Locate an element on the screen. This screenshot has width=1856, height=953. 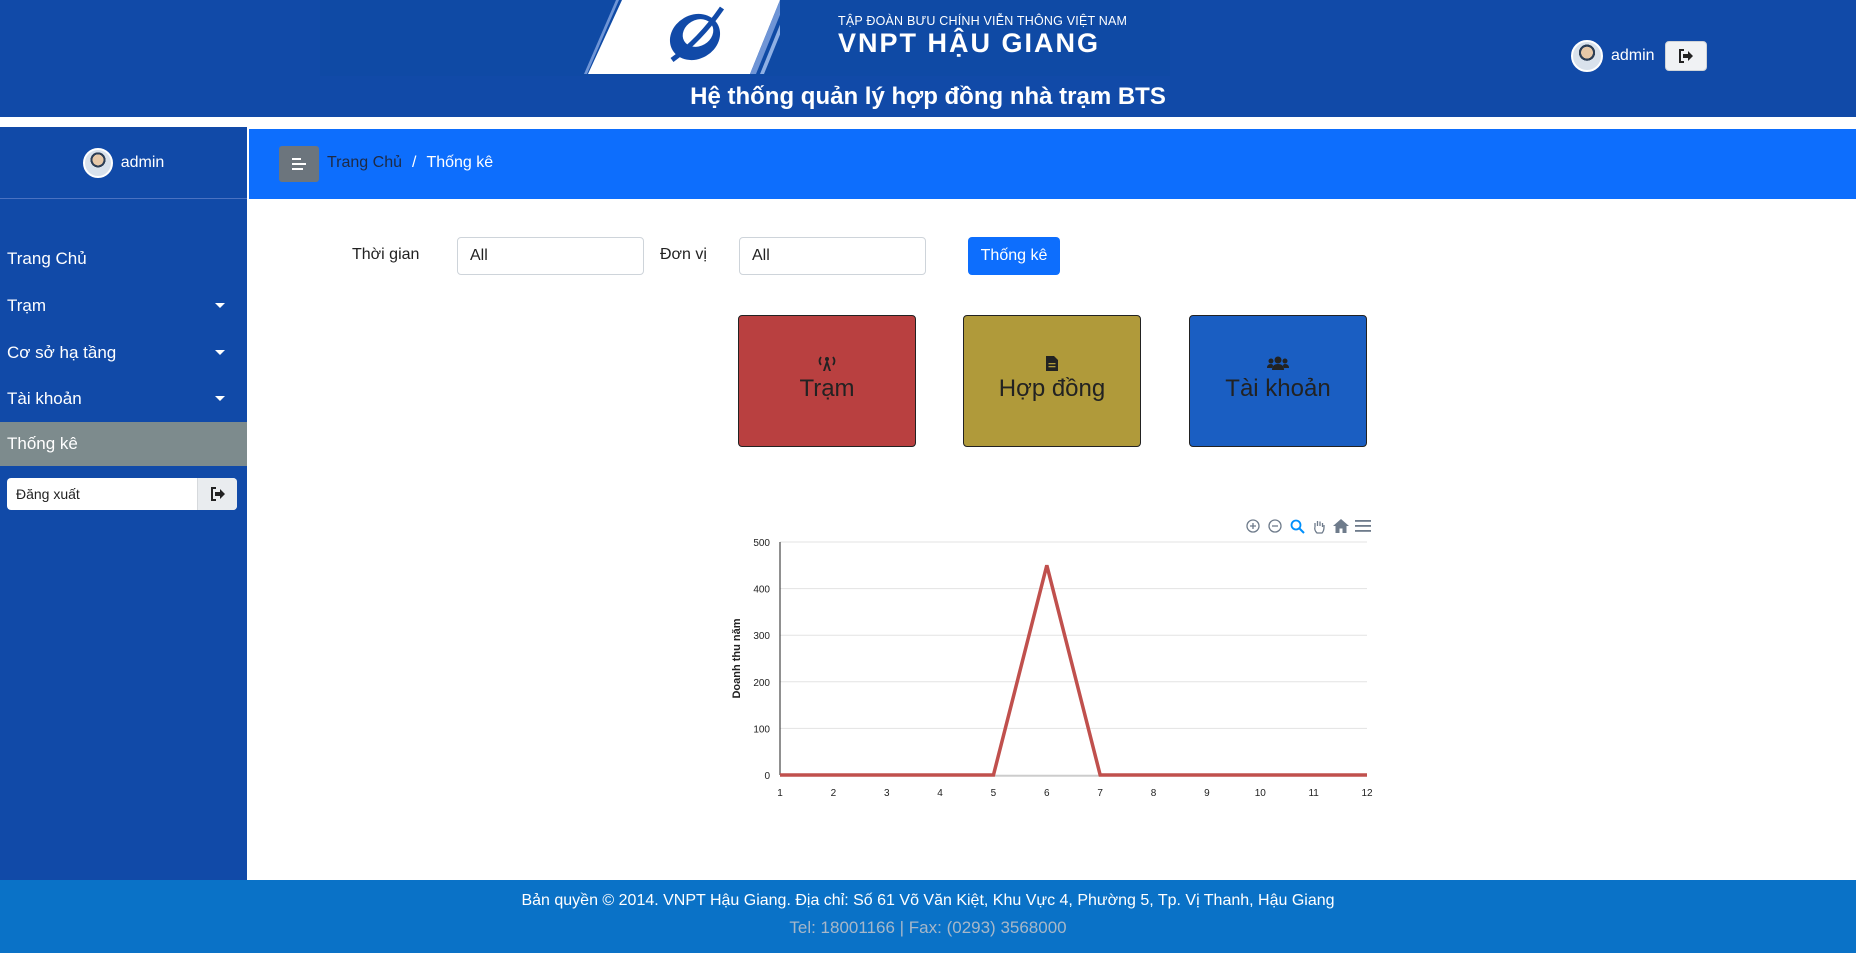
broadcast-tower-icon is located at coordinates (827, 363).